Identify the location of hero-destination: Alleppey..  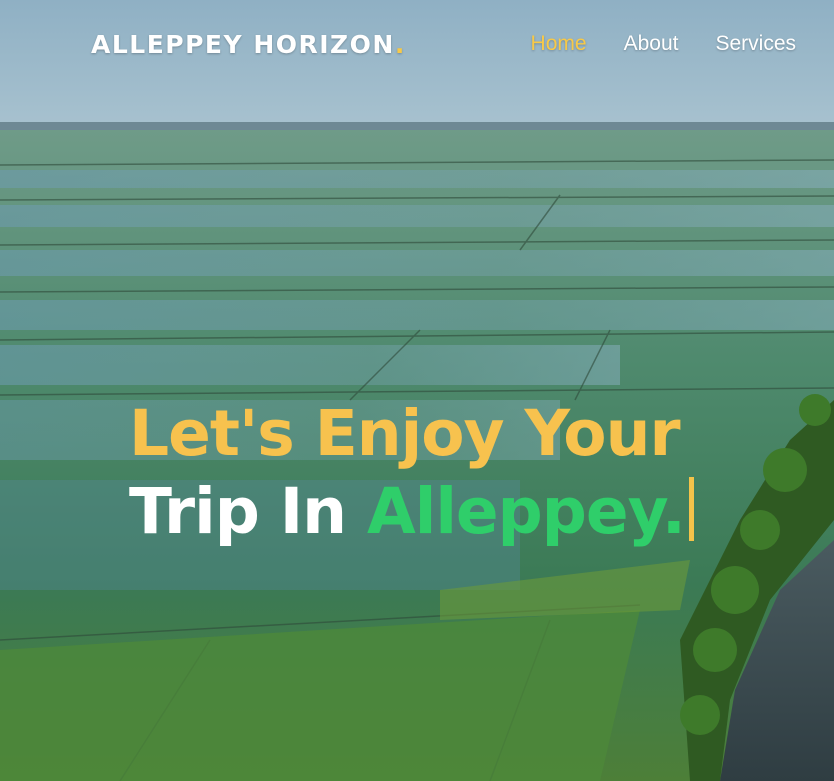
(526, 511).